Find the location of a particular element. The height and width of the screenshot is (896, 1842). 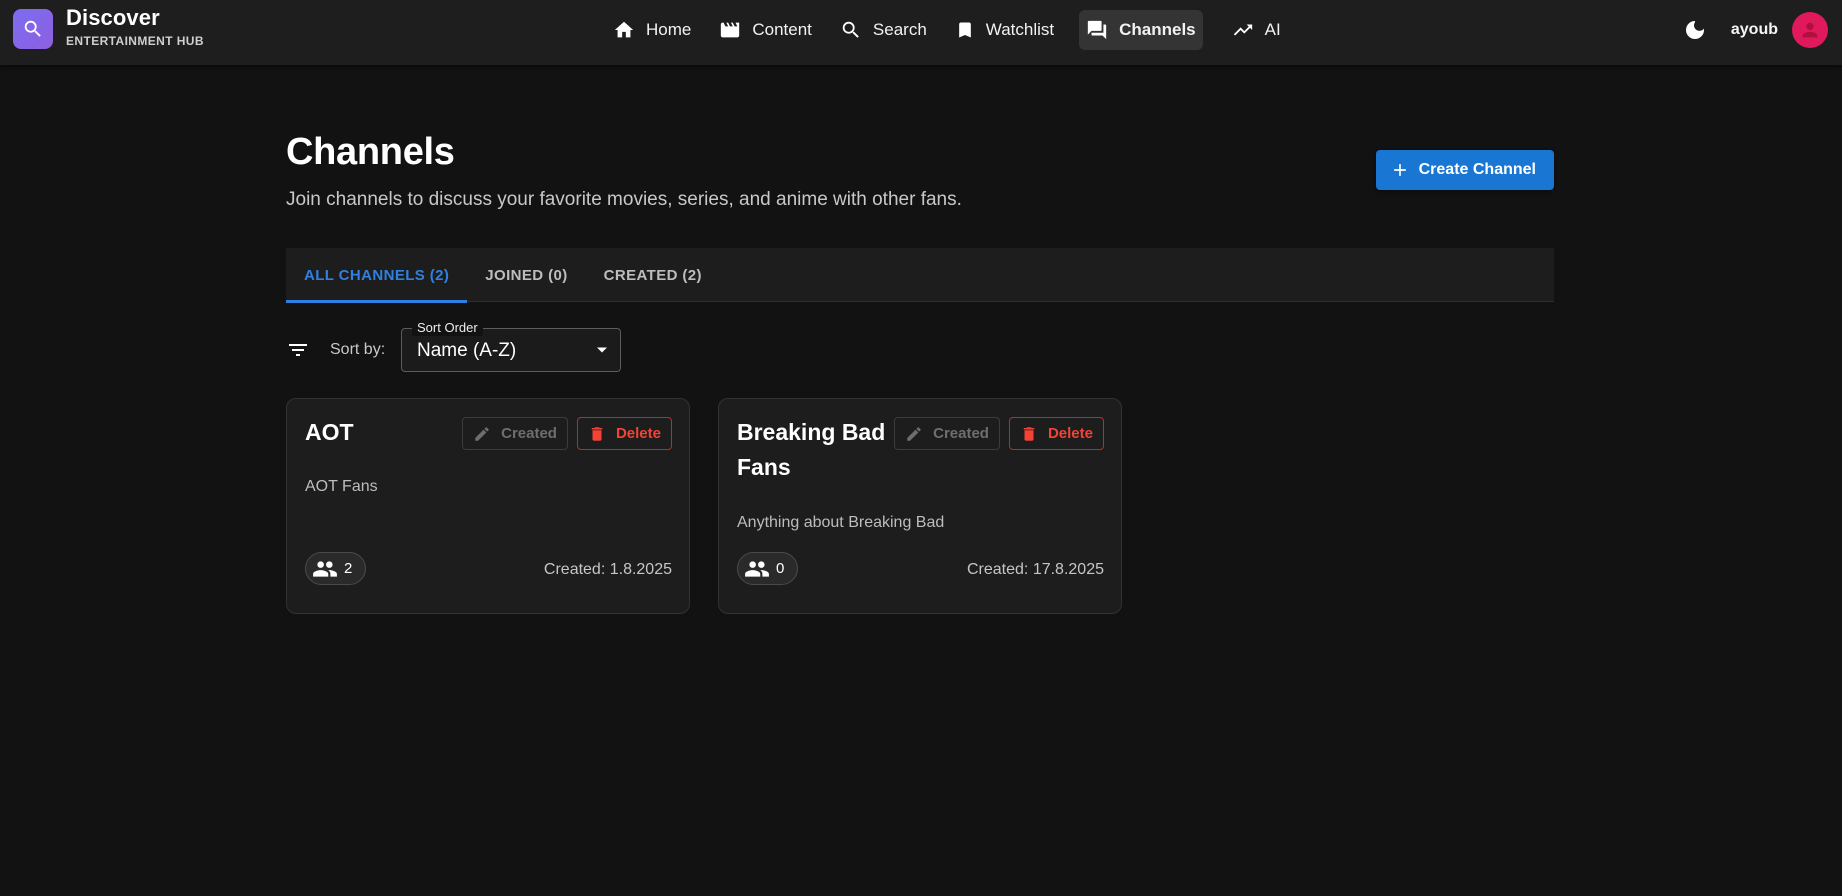

nav-content-label: Content is located at coordinates (782, 29).